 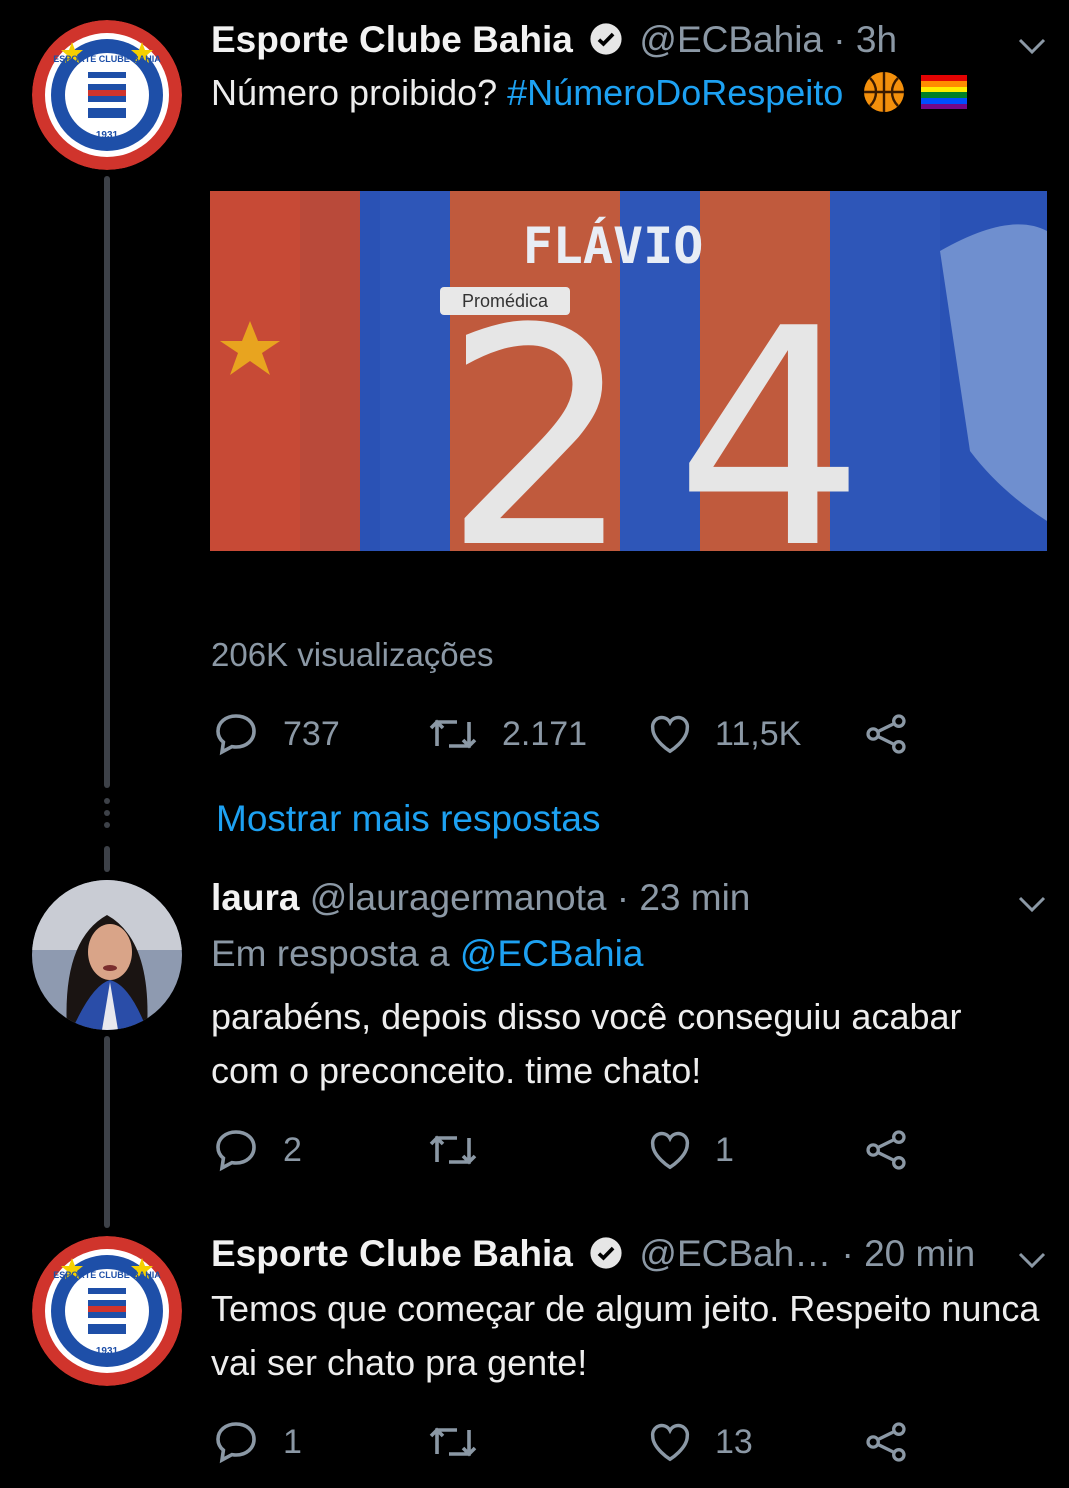 I want to click on like-count: 11,5K, so click(x=758, y=733).